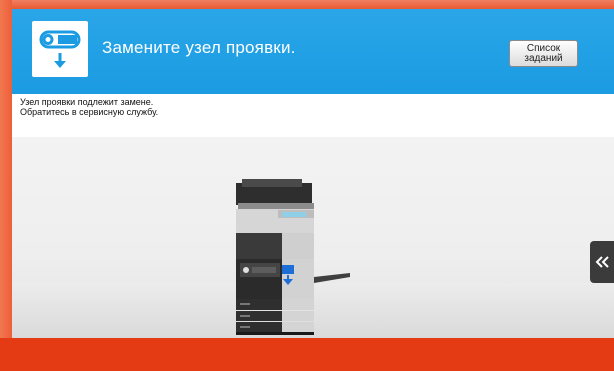  I want to click on alert-border-left, so click(6, 185).